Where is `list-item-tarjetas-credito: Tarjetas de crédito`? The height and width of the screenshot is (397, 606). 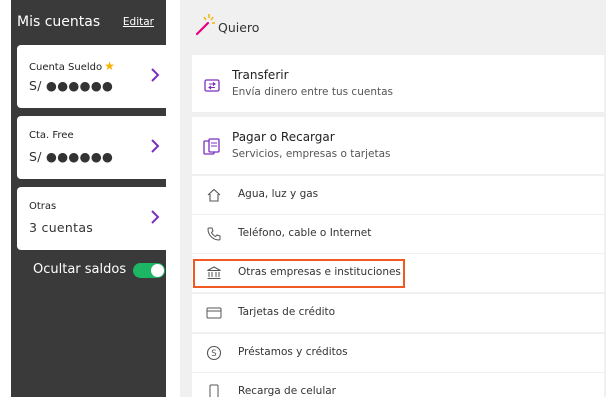
list-item-tarjetas-credito: Tarjetas de crédito is located at coordinates (398, 313).